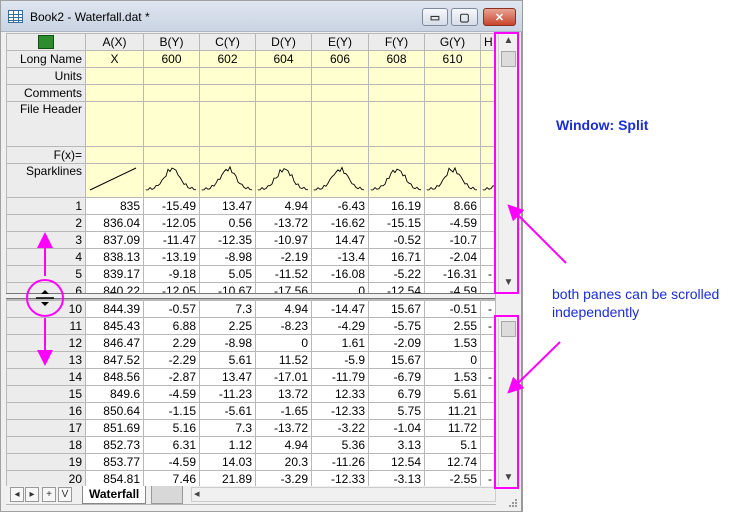  Describe the element at coordinates (46, 206) in the screenshot. I see `row-number: 1` at that location.